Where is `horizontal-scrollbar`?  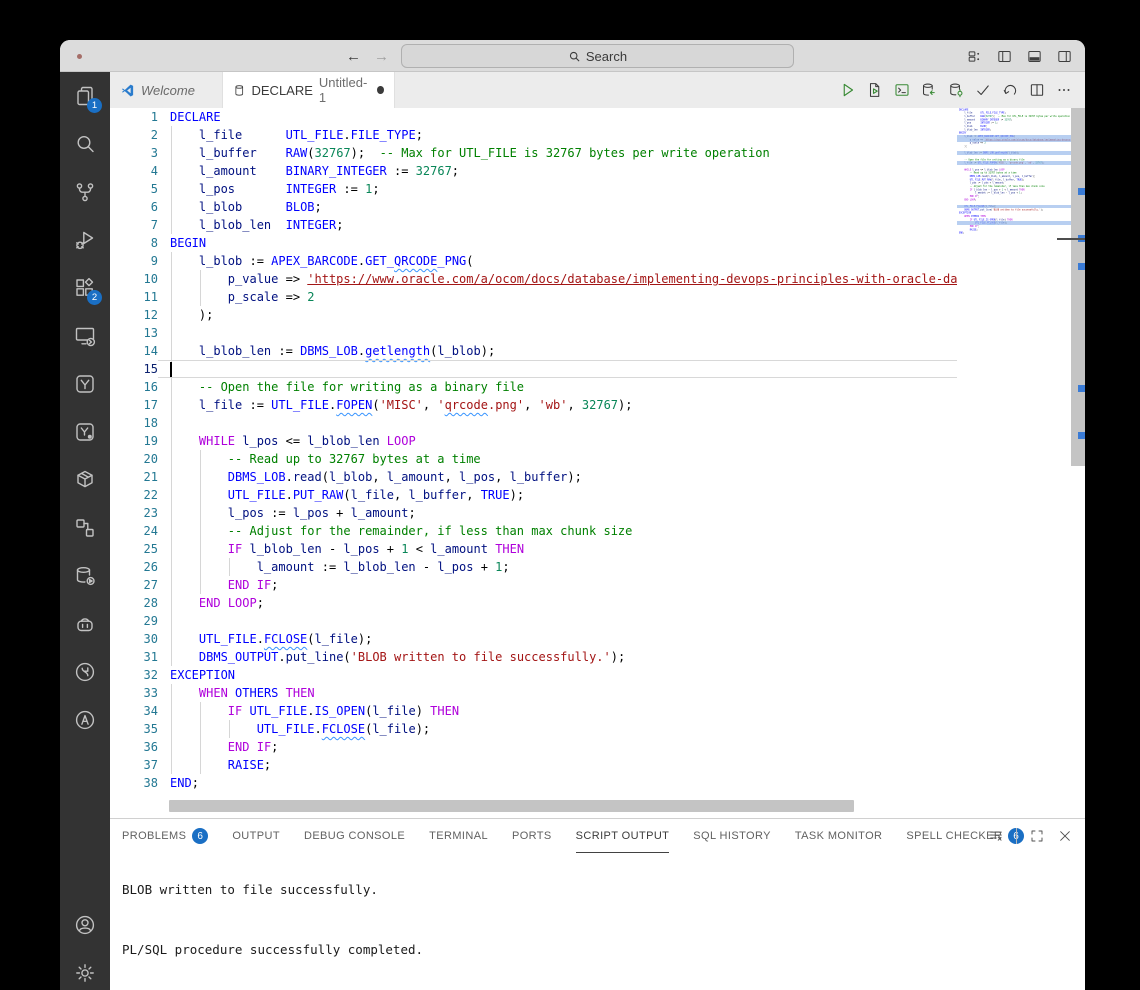 horizontal-scrollbar is located at coordinates (511, 806).